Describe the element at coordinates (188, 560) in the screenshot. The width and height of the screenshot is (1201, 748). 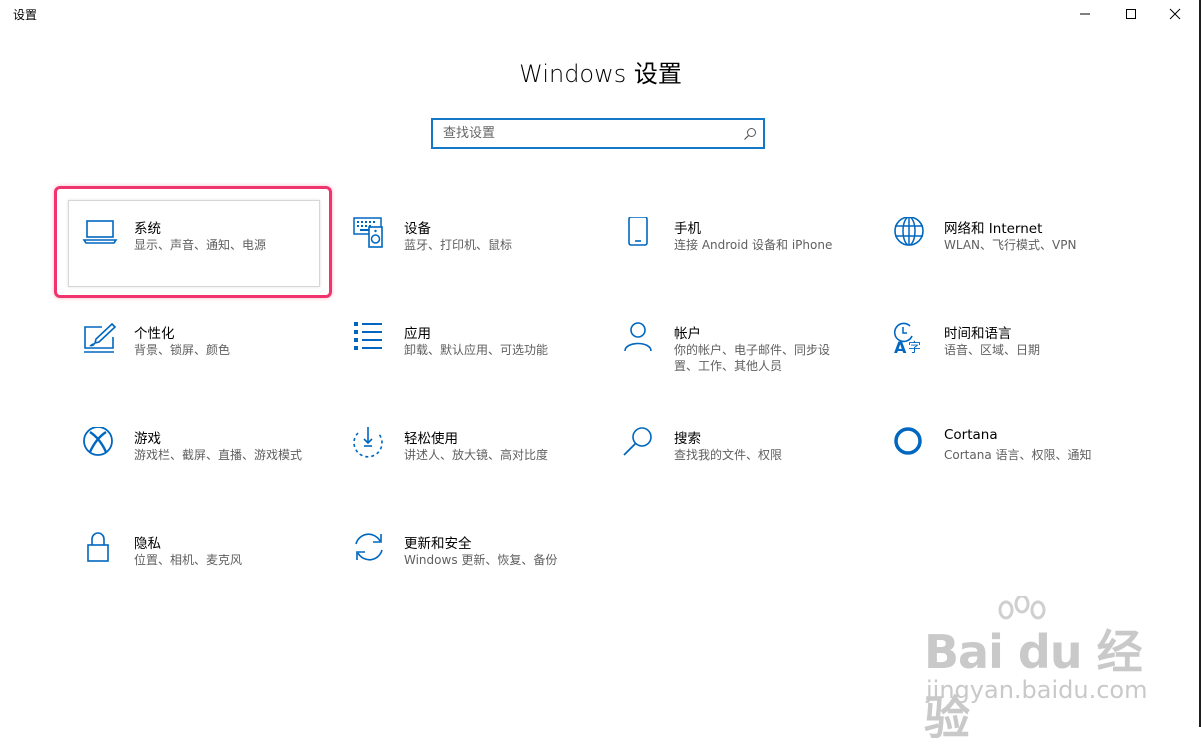
I see `tile-description: 位置、相机、麦克风` at that location.